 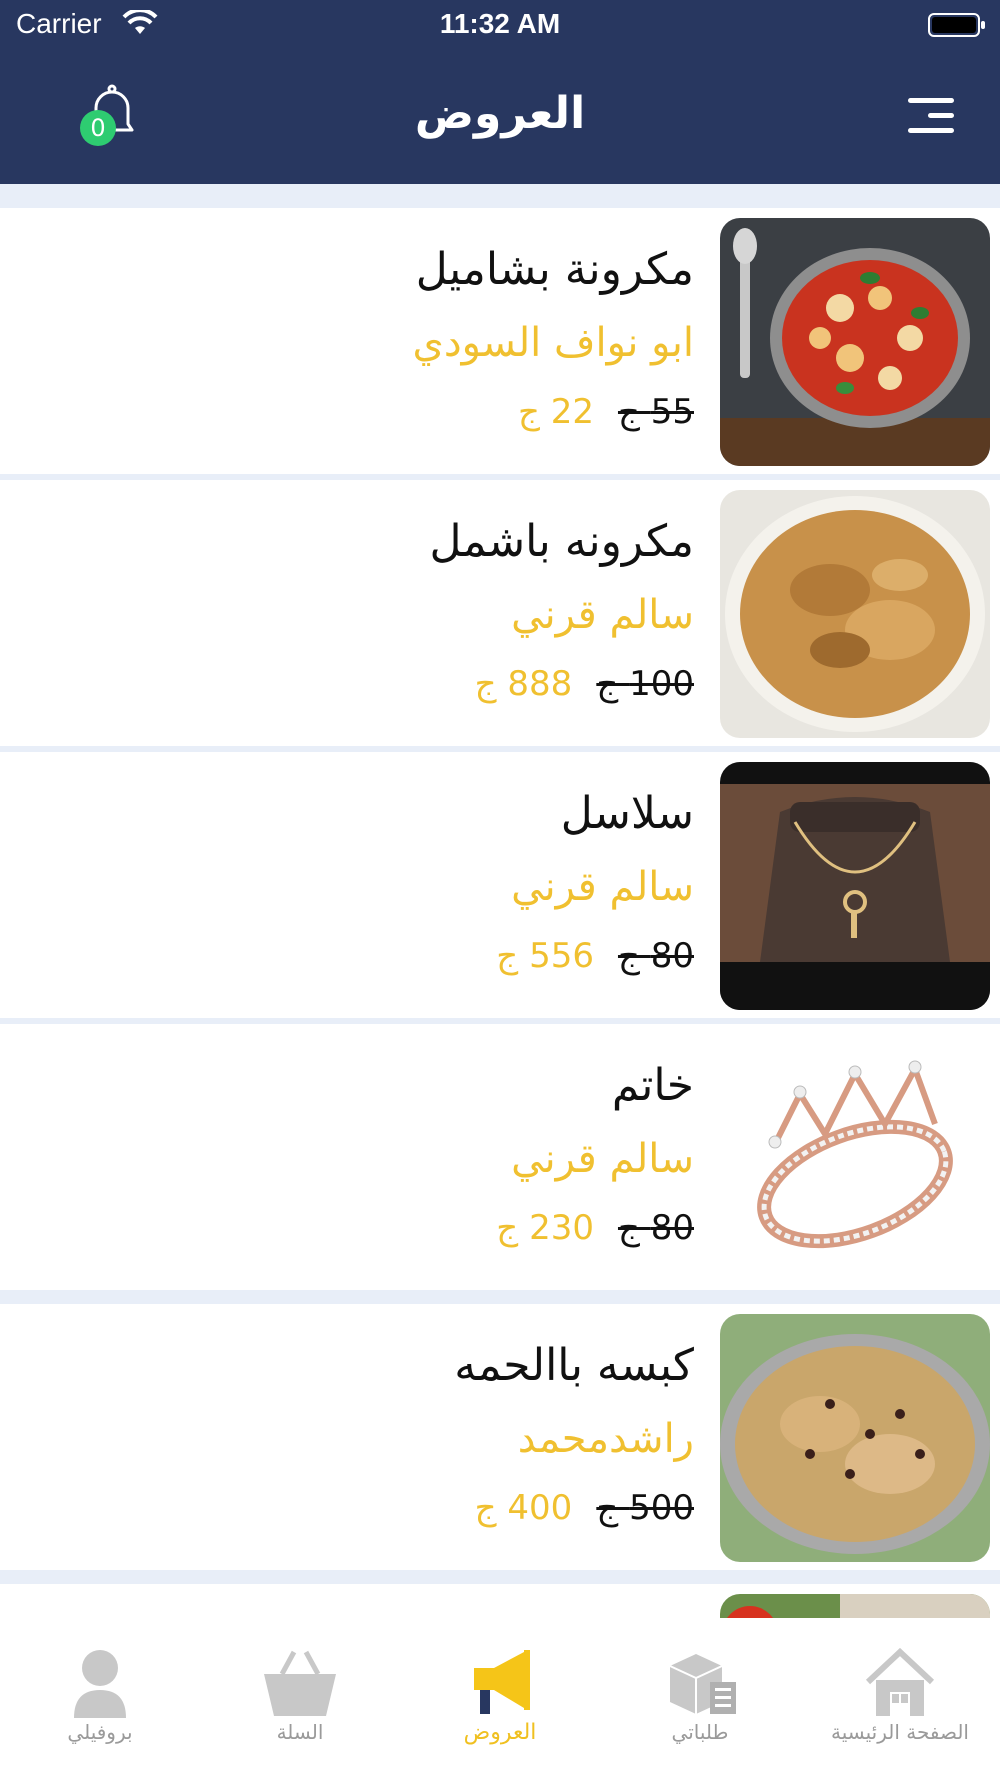 What do you see at coordinates (700, 1732) in the screenshot?
I see `tab-orders-label: طلباتي` at bounding box center [700, 1732].